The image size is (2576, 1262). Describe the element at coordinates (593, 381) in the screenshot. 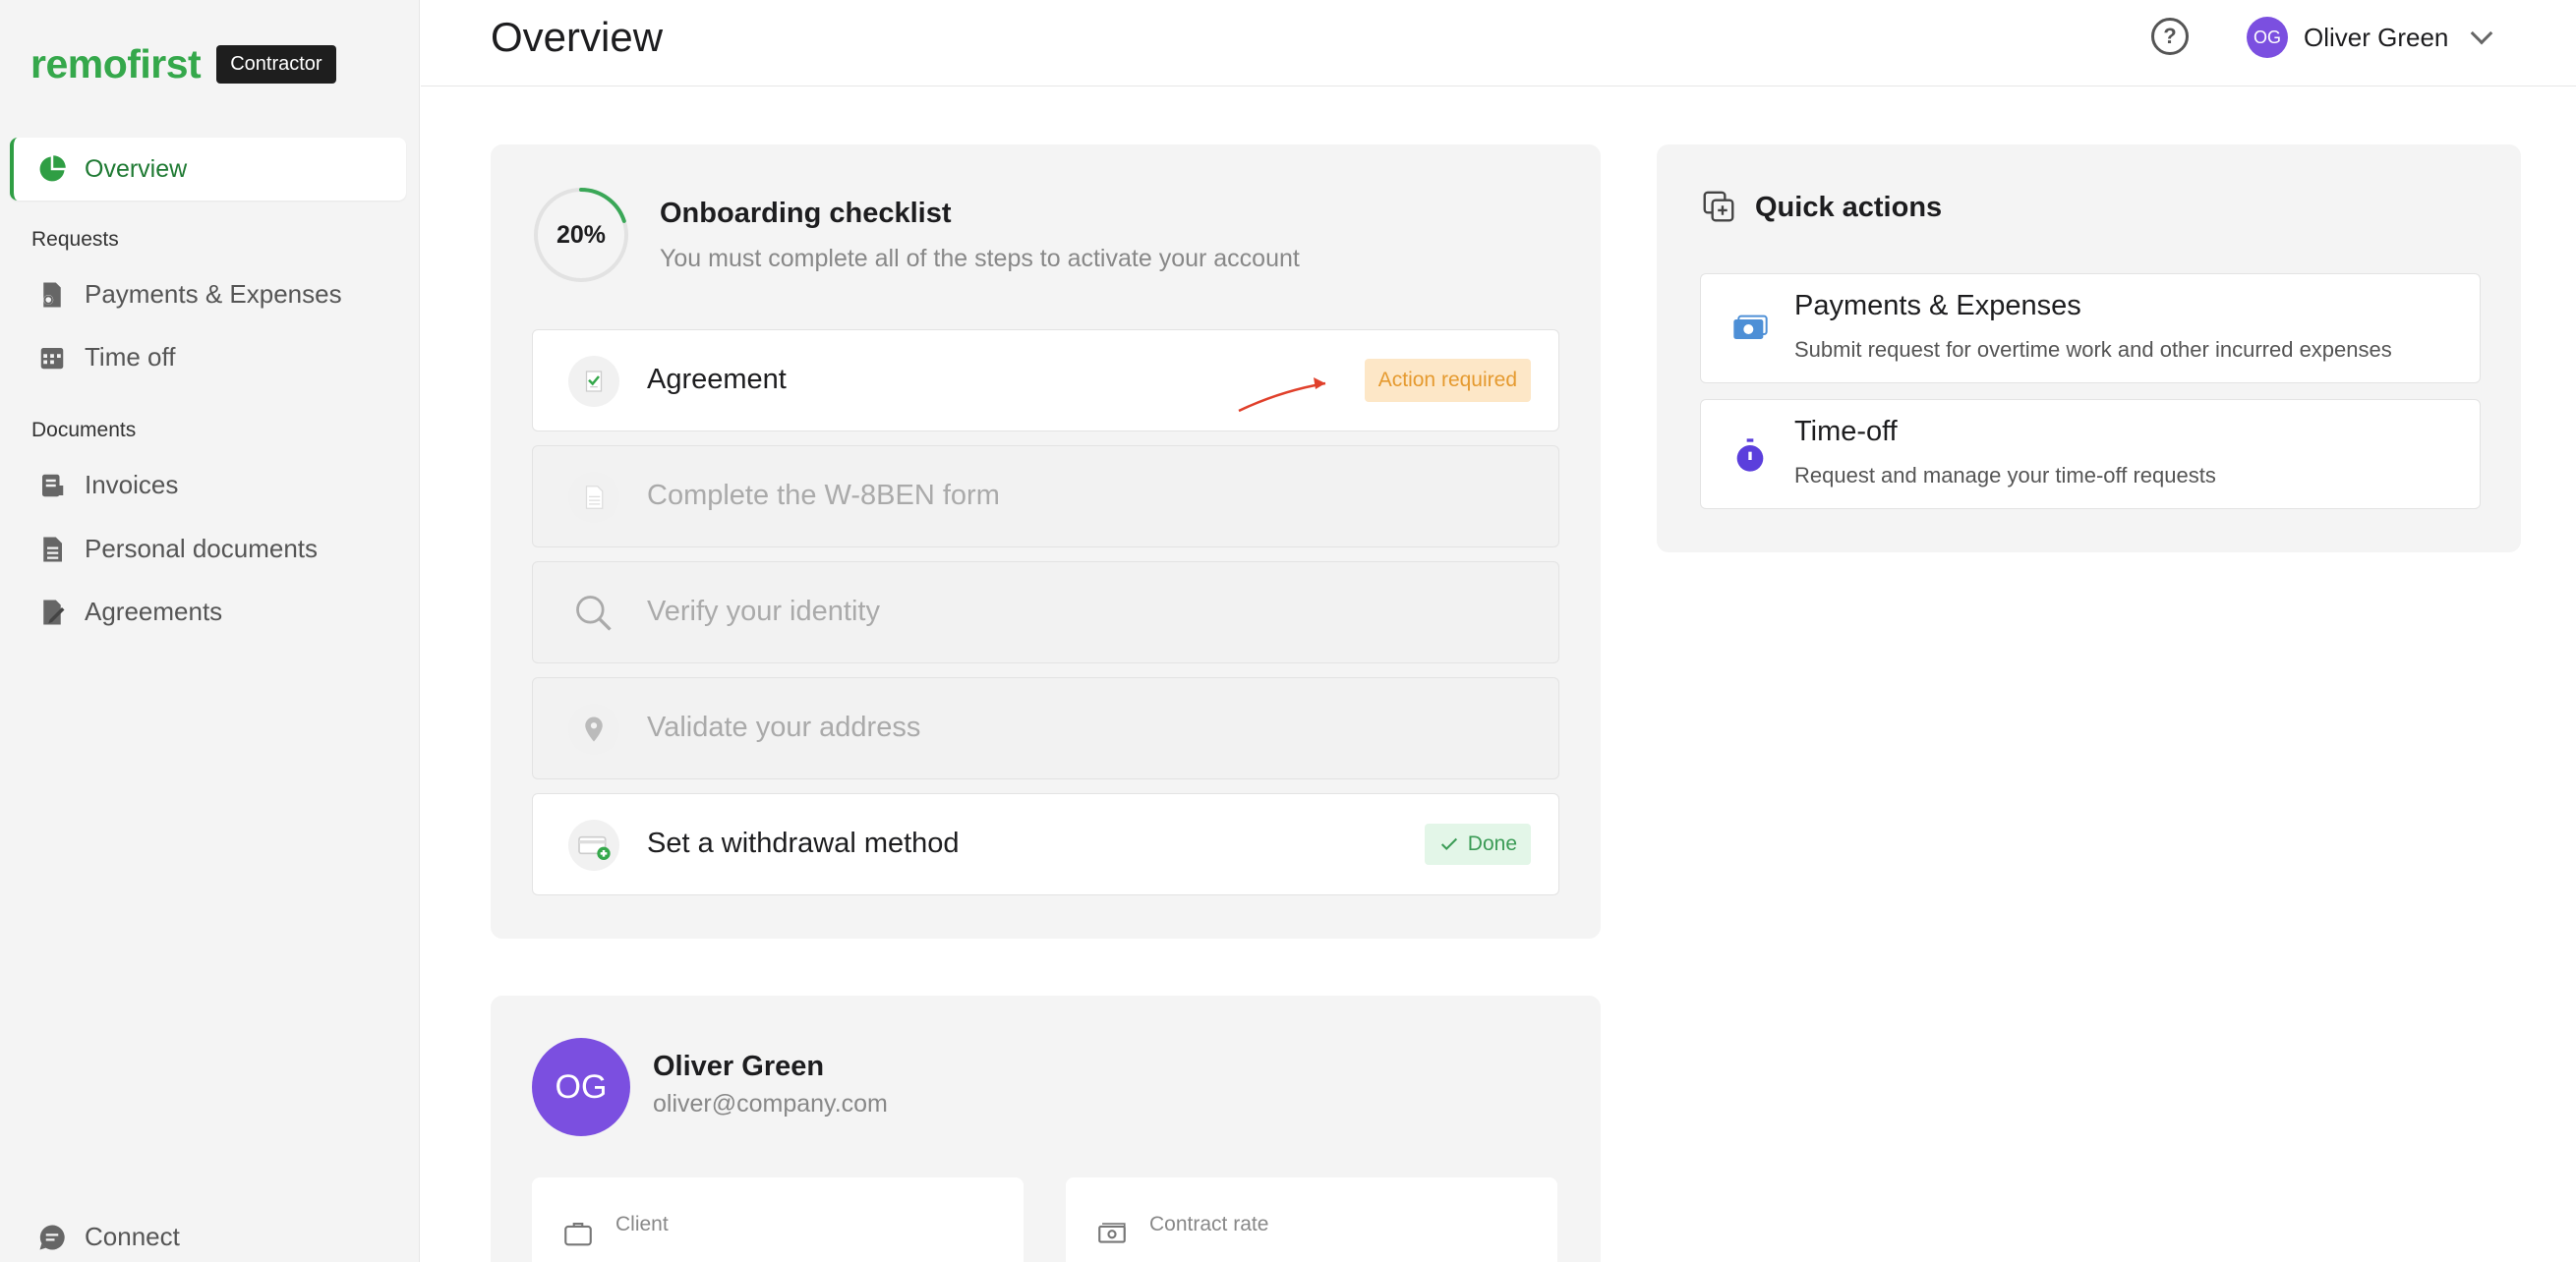

I see `agreement-check-icon` at that location.